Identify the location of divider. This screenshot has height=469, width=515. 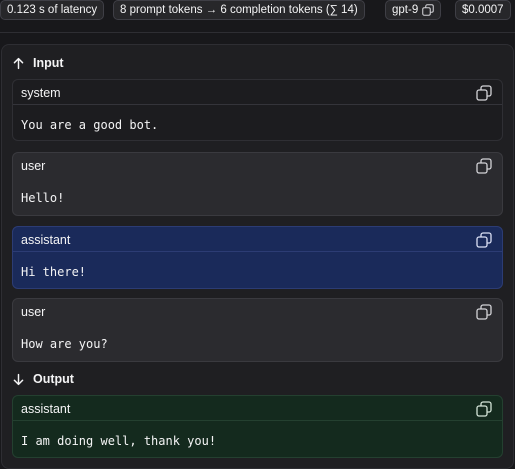
(257, 32).